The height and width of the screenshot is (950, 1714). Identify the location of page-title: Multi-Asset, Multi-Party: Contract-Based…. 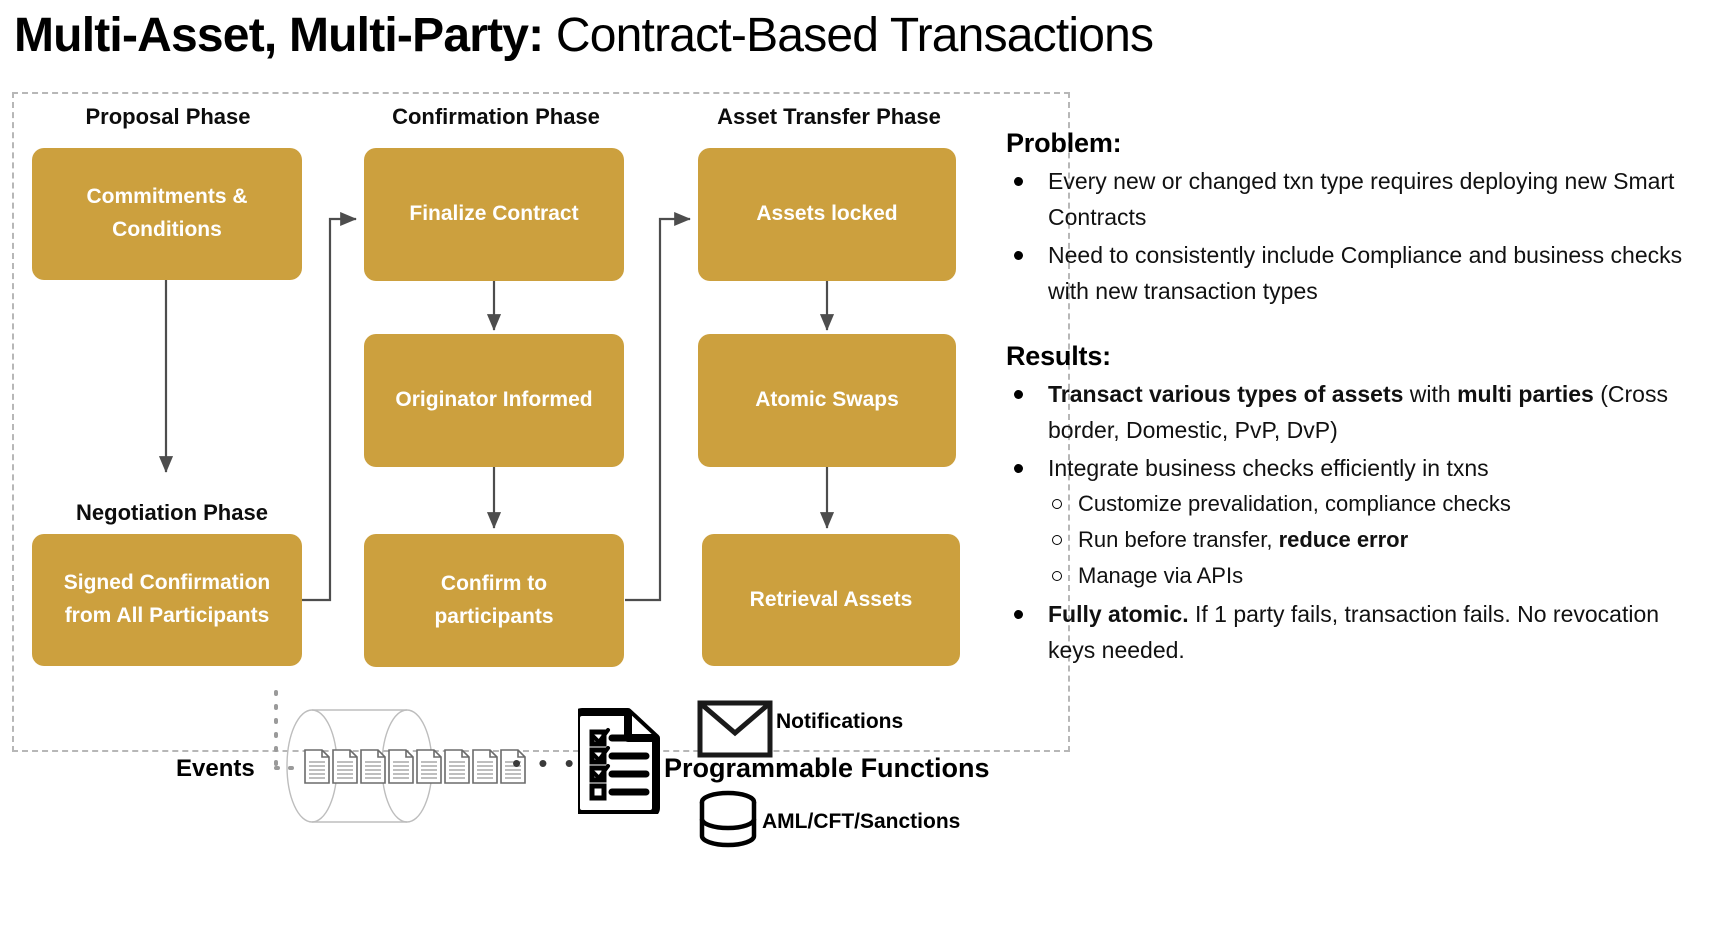
(584, 36).